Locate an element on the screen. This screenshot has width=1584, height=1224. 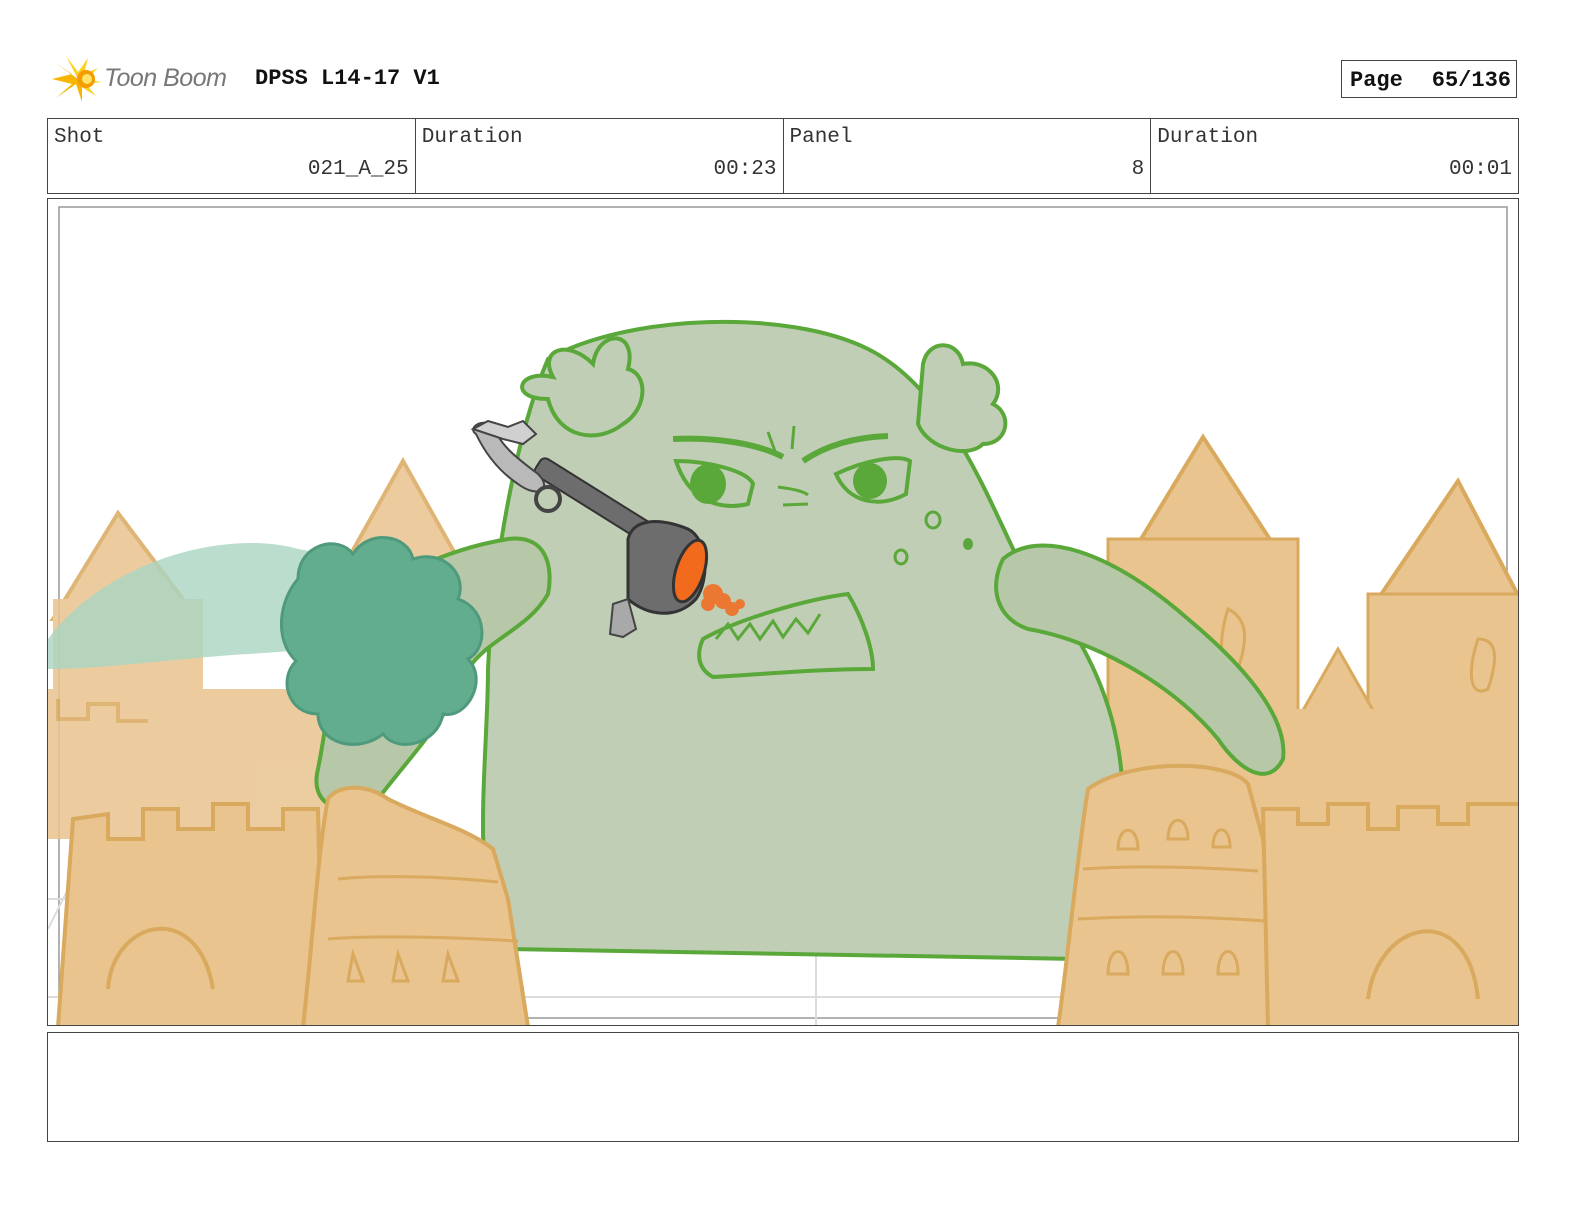
panel-value: 8 is located at coordinates (1138, 169).